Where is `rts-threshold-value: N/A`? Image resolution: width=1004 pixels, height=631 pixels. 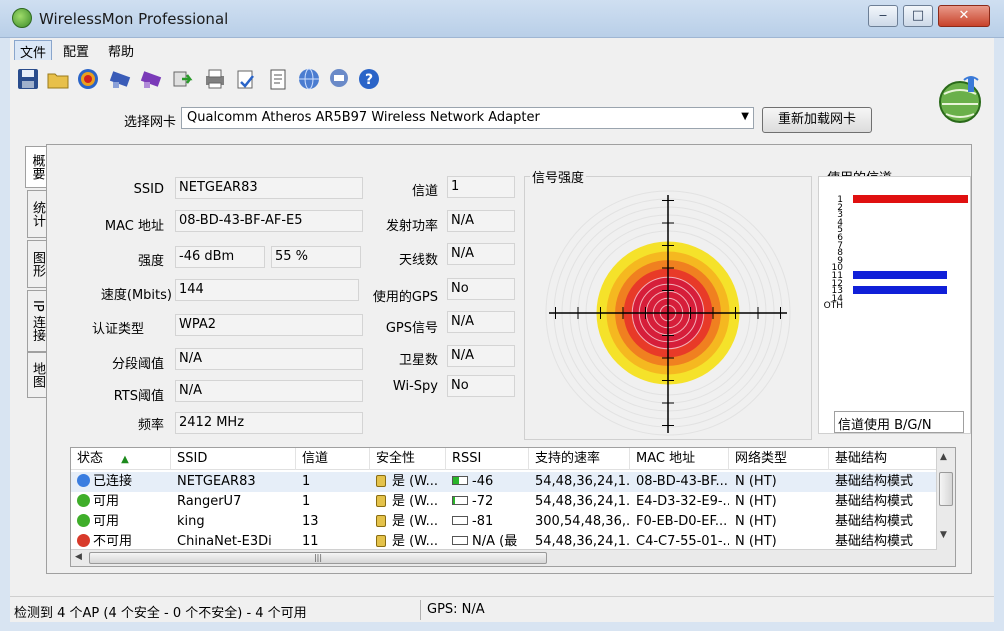
rts-threshold-value: N/A is located at coordinates (269, 391).